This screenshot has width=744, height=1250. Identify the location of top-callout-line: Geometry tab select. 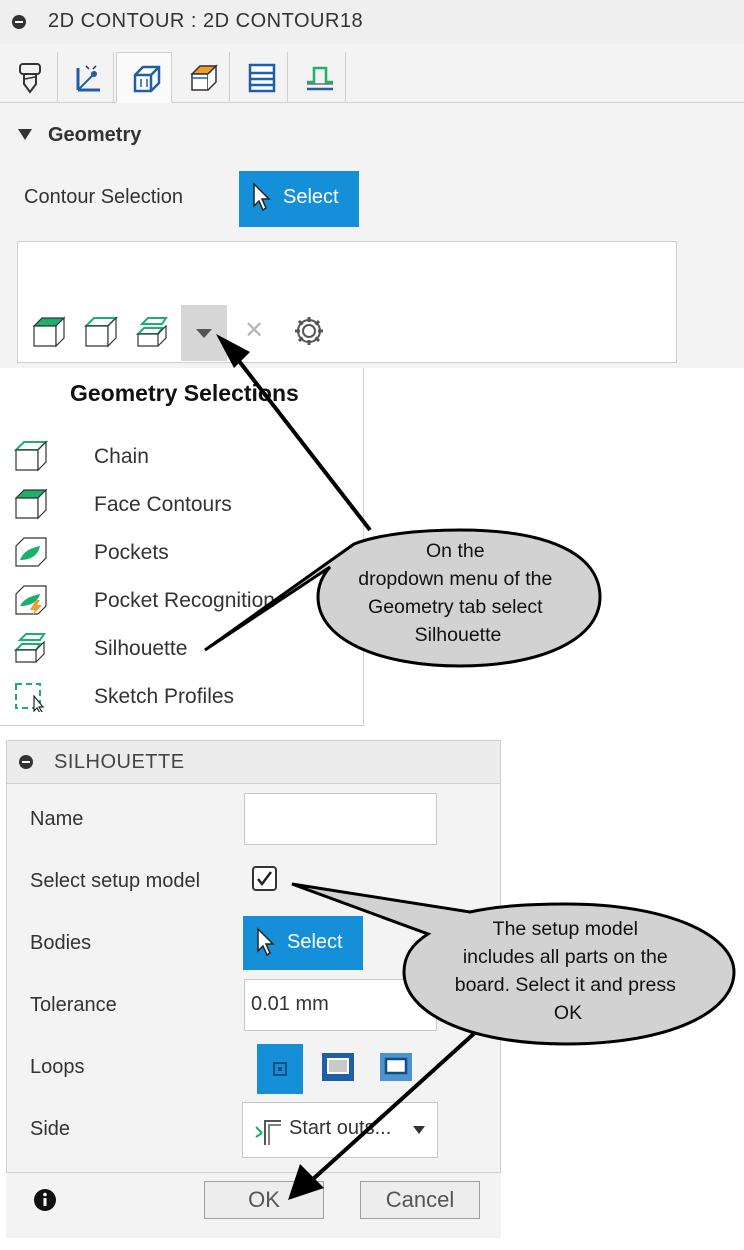
(455, 607).